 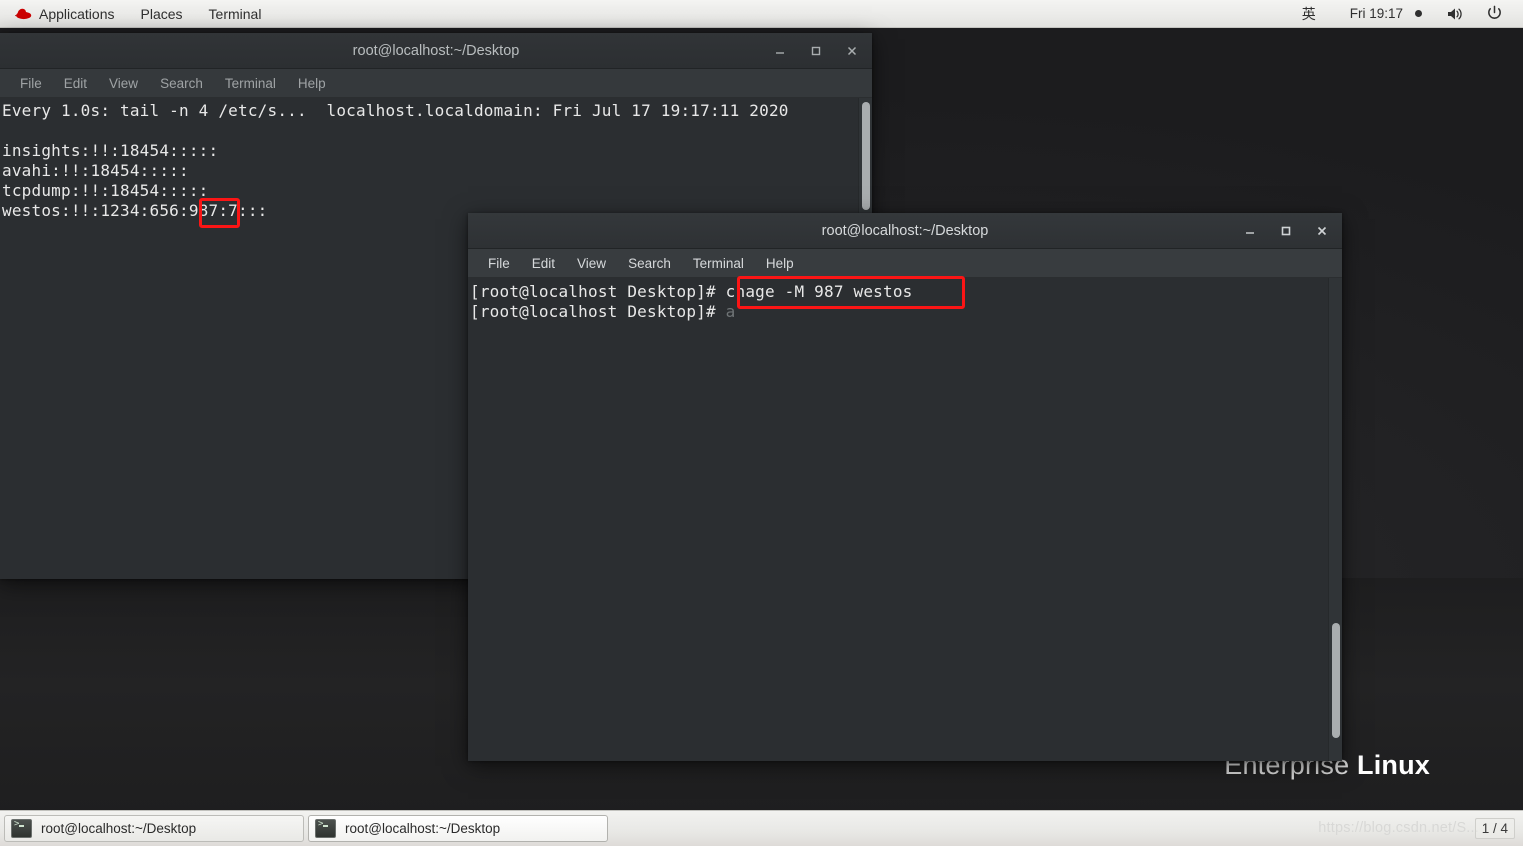 I want to click on close-button-back, so click(x=852, y=51).